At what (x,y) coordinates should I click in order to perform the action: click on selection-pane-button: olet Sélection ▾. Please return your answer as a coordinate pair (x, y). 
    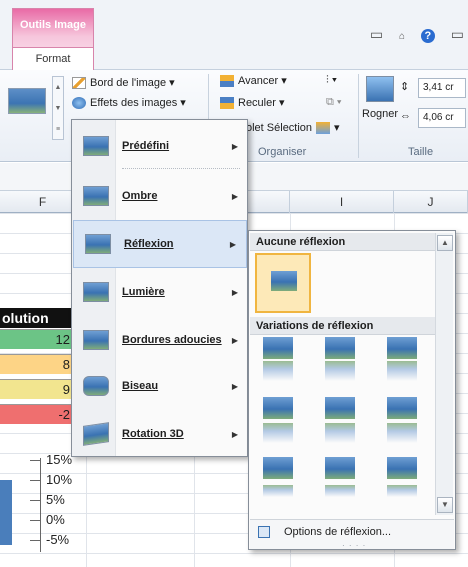
    Looking at the image, I should click on (293, 127).